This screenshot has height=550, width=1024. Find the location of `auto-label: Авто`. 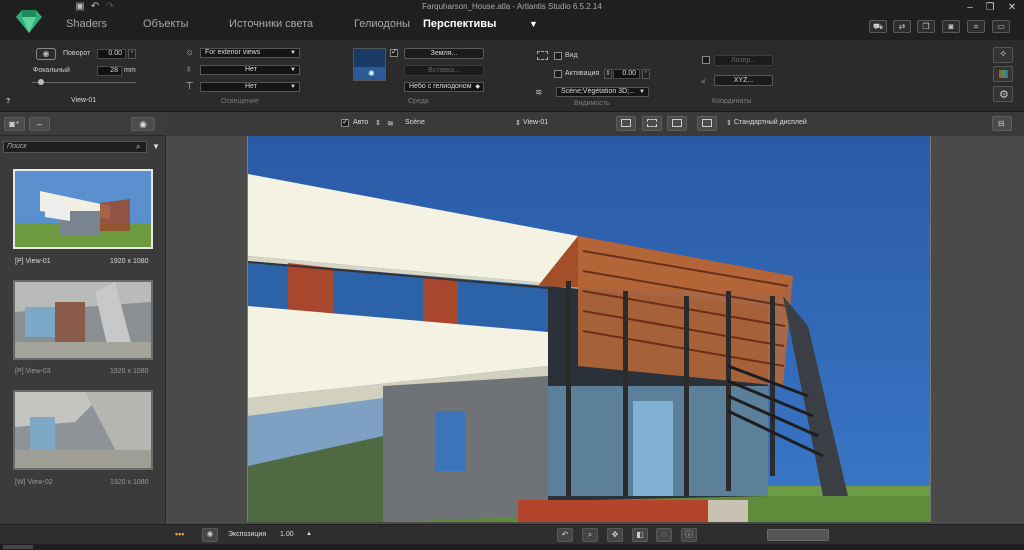

auto-label: Авто is located at coordinates (361, 122).